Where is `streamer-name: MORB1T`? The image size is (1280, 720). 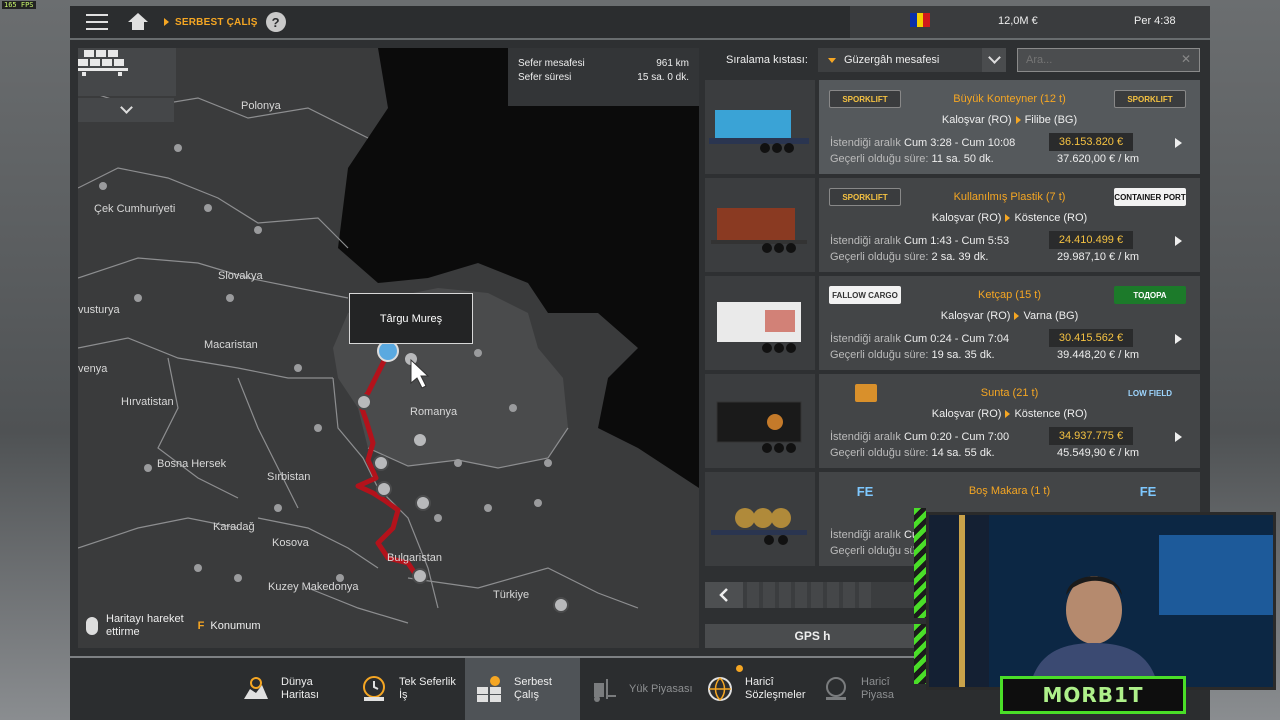 streamer-name: MORB1T is located at coordinates (1093, 695).